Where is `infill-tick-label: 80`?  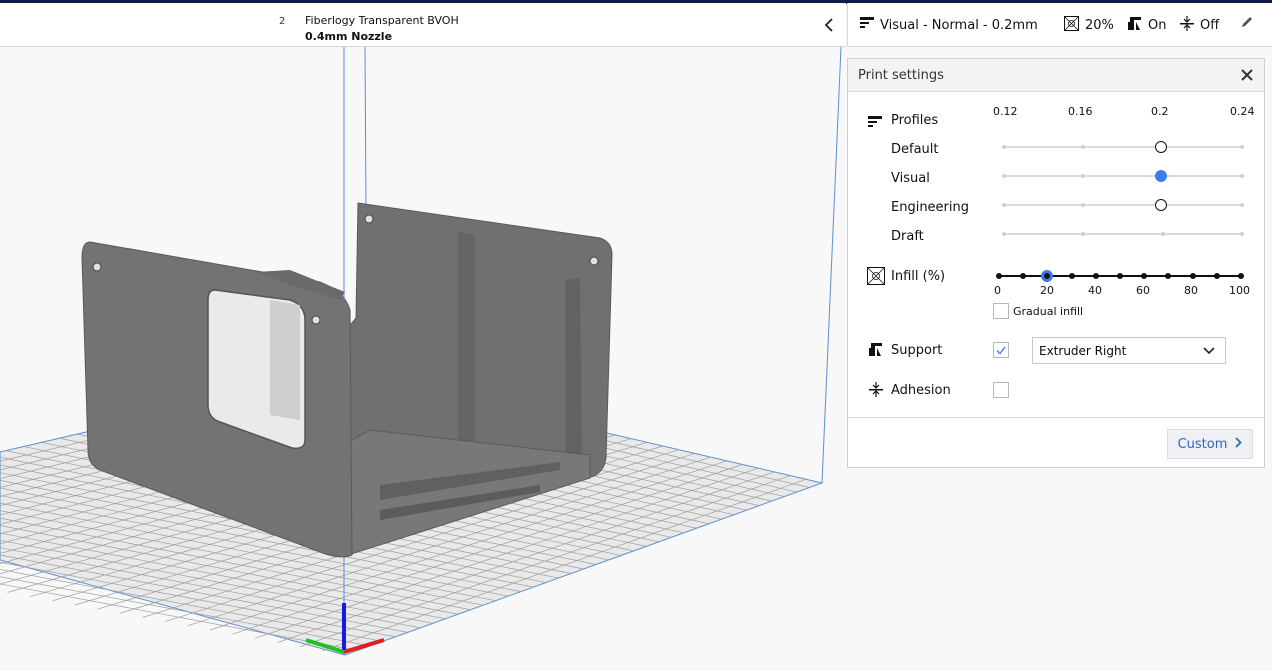 infill-tick-label: 80 is located at coordinates (1191, 290).